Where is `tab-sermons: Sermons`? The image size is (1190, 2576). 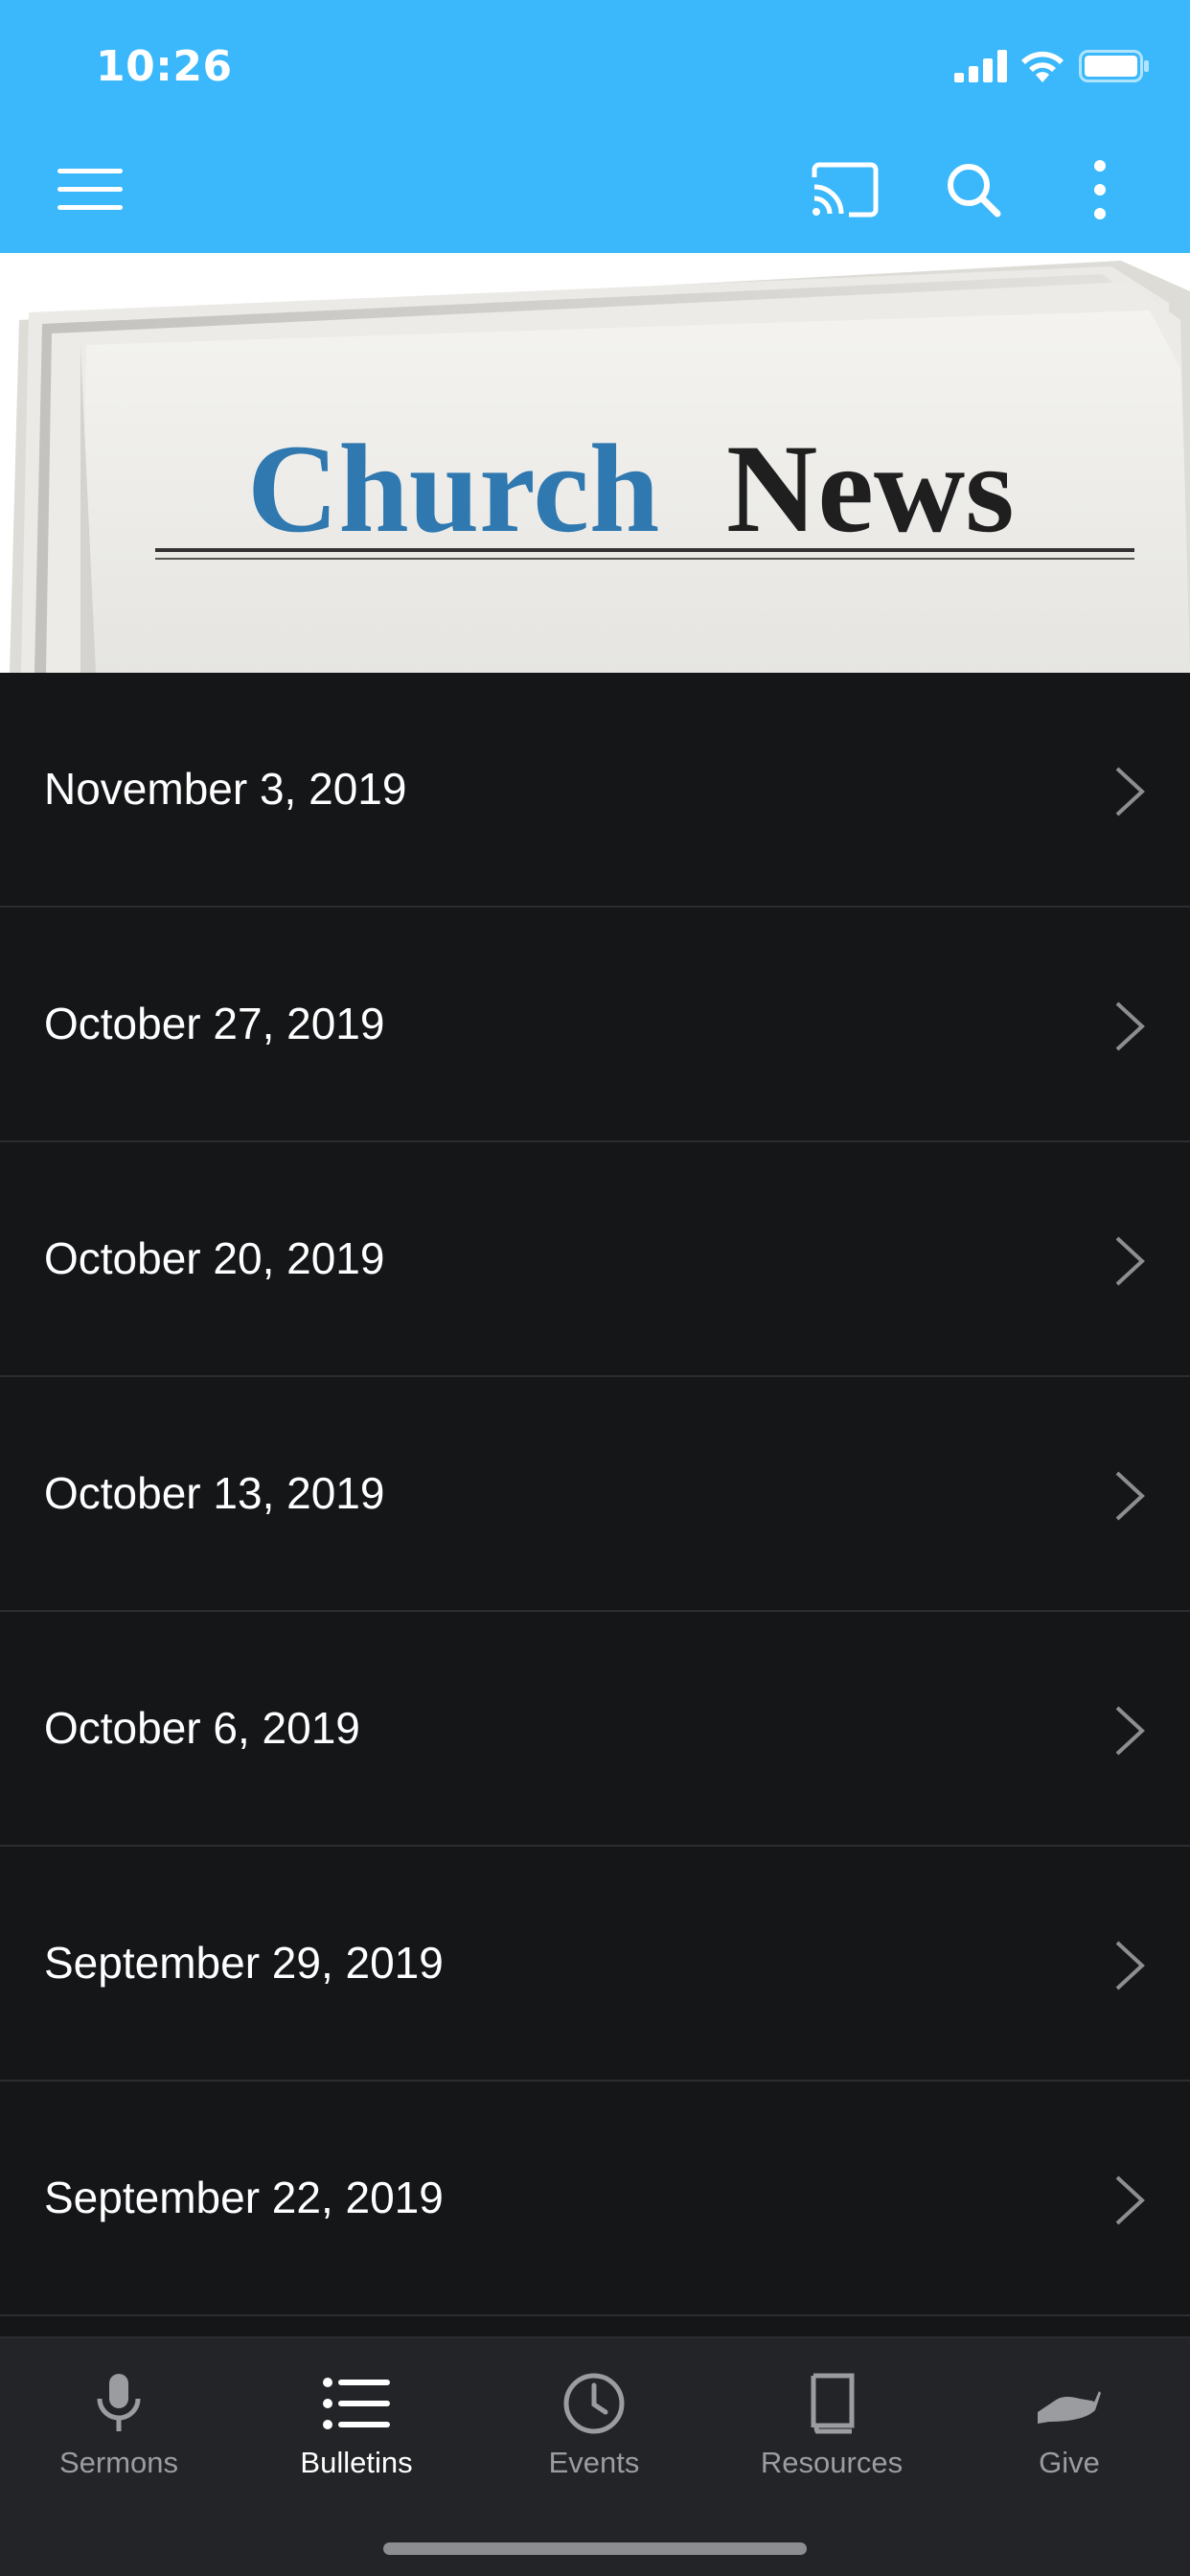
tab-sermons: Sermons is located at coordinates (119, 2419).